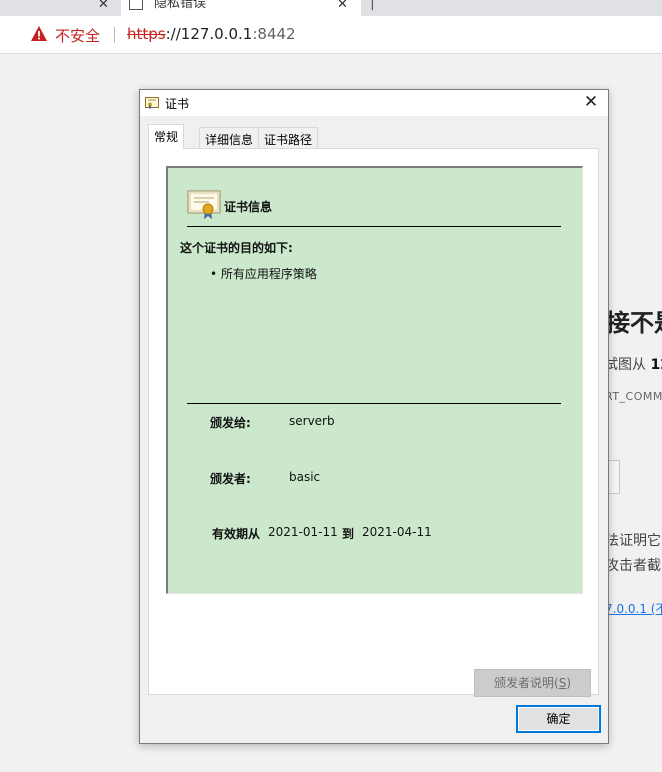 The image size is (662, 772). I want to click on dialog-titlebar: 证书 ✕, so click(374, 103).